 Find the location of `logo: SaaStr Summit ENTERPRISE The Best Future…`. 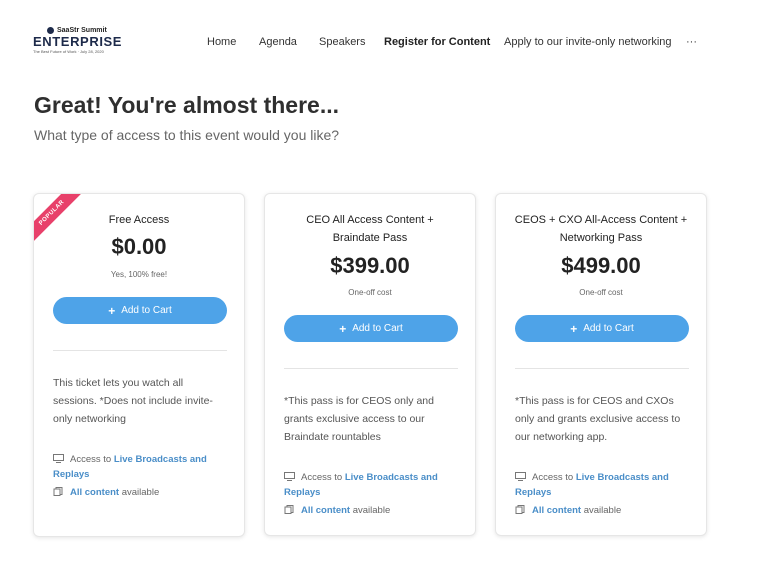

logo: SaaStr Summit ENTERPRISE The Best Future… is located at coordinates (78, 40).